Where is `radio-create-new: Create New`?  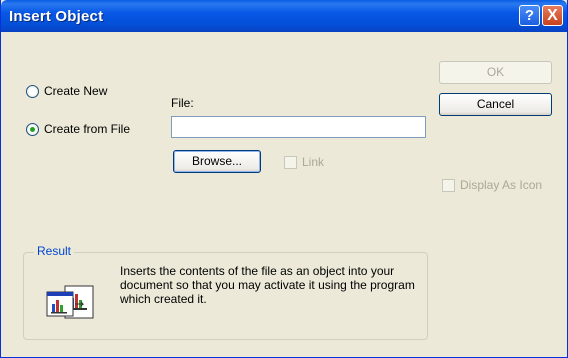
radio-create-new: Create New is located at coordinates (66, 91).